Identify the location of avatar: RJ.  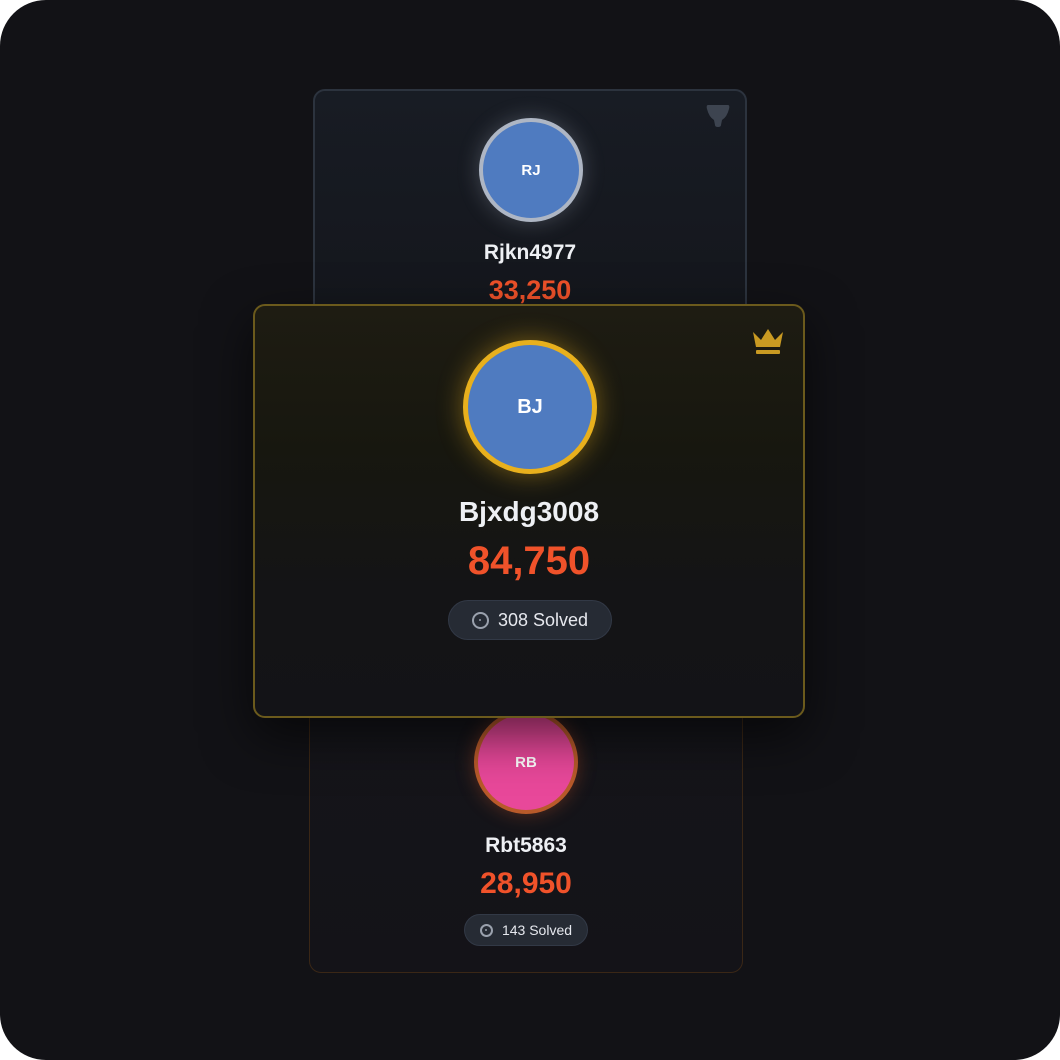
(531, 170).